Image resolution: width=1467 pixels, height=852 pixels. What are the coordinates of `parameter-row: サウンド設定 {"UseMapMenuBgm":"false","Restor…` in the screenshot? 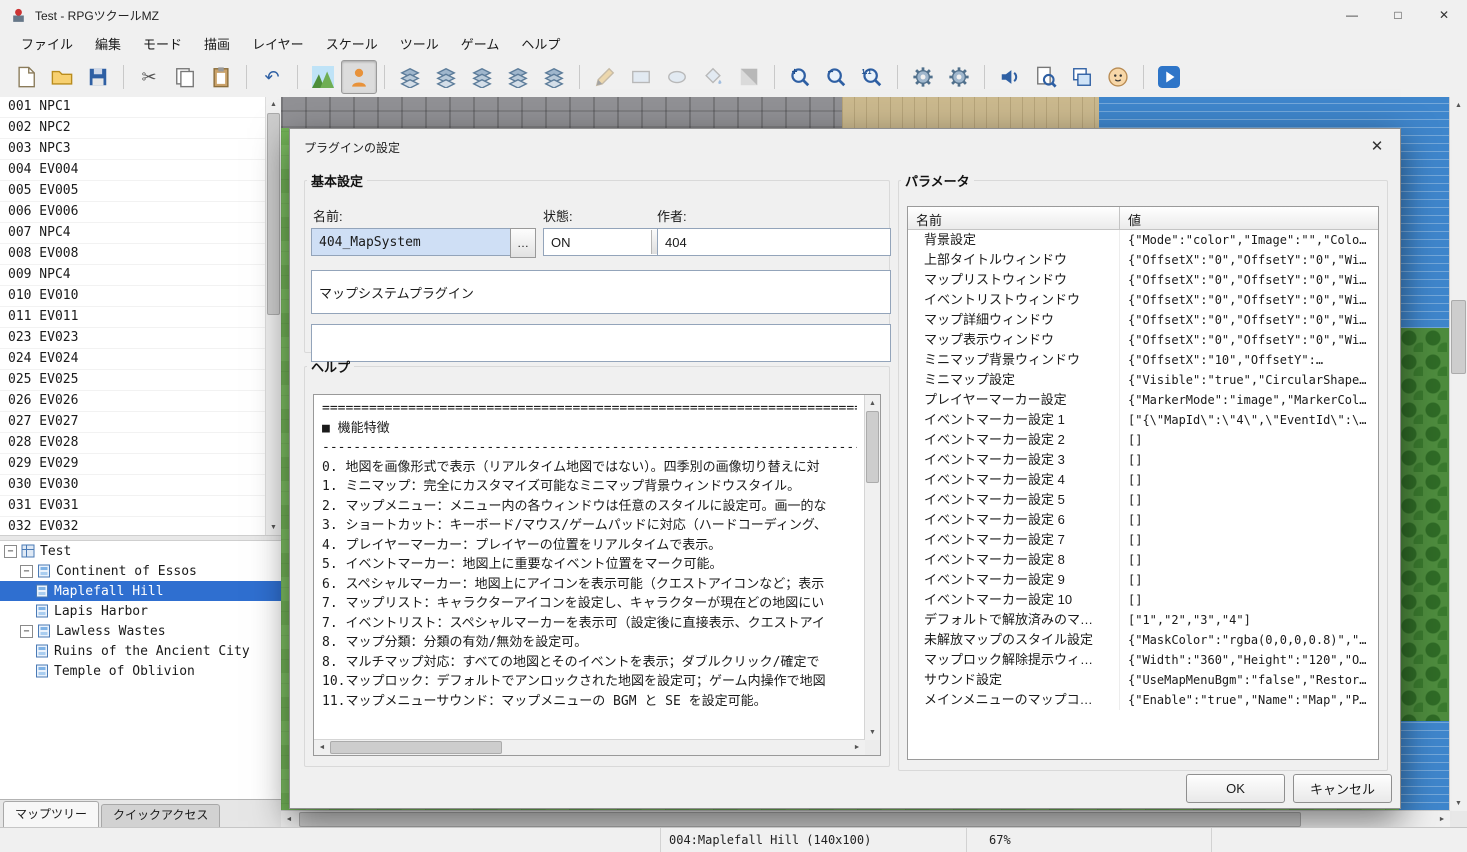 It's located at (1143, 680).